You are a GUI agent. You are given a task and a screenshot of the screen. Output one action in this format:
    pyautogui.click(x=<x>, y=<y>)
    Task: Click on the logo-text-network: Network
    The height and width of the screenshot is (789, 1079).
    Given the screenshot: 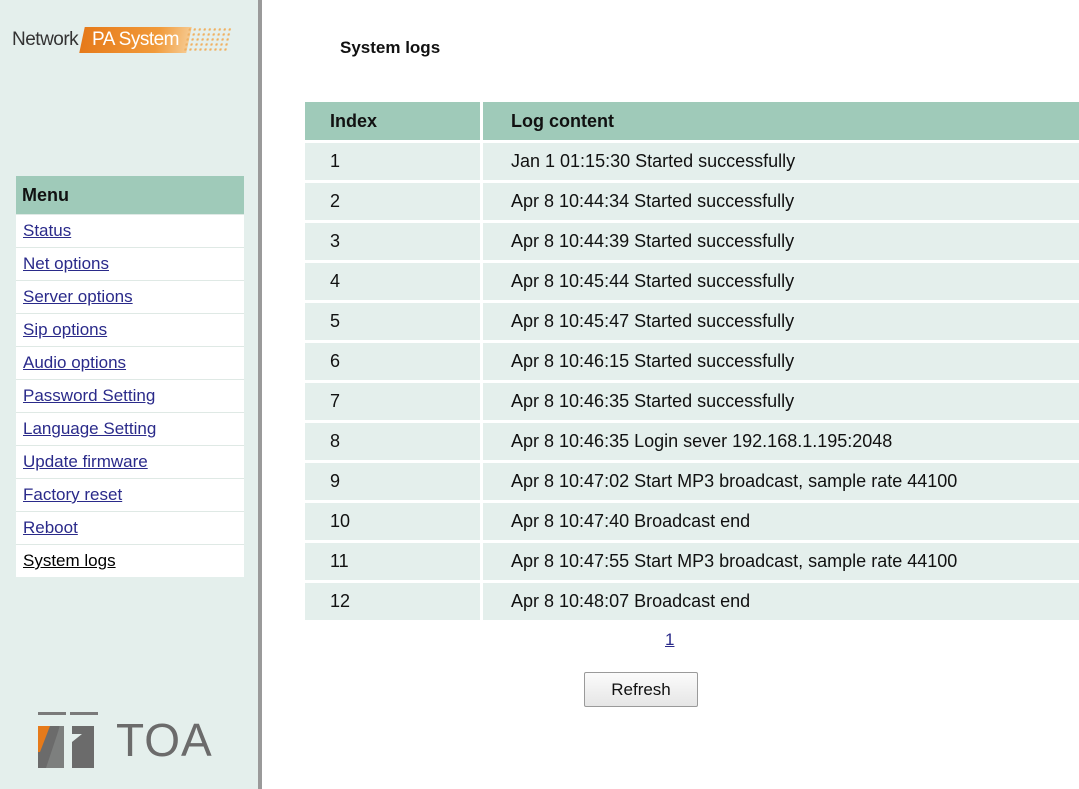 What is the action you would take?
    pyautogui.click(x=45, y=39)
    